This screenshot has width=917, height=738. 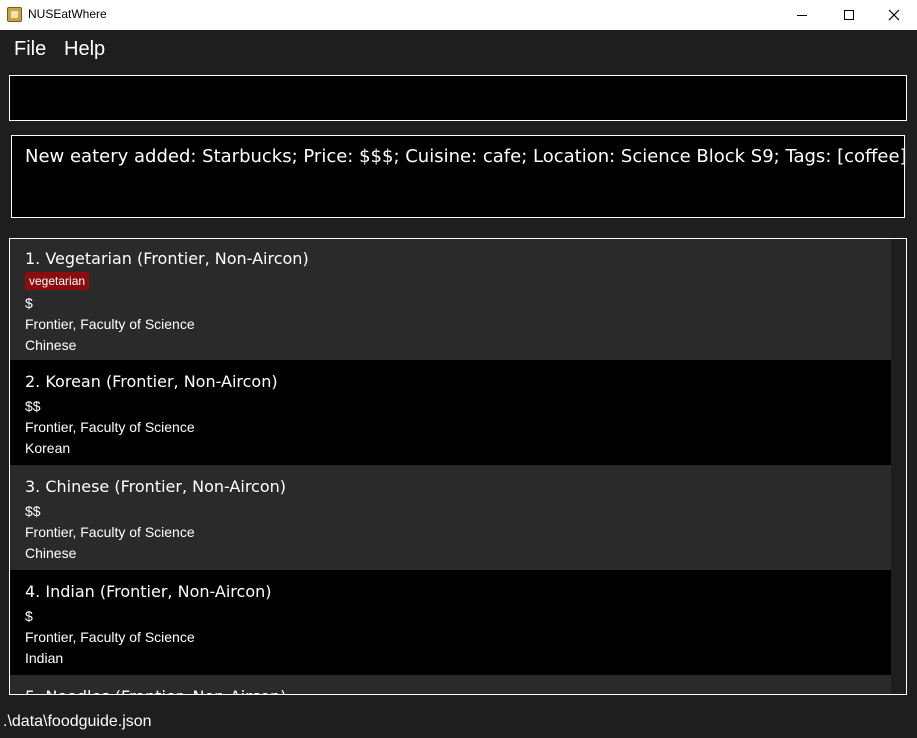 I want to click on close-icon, so click(x=894, y=15).